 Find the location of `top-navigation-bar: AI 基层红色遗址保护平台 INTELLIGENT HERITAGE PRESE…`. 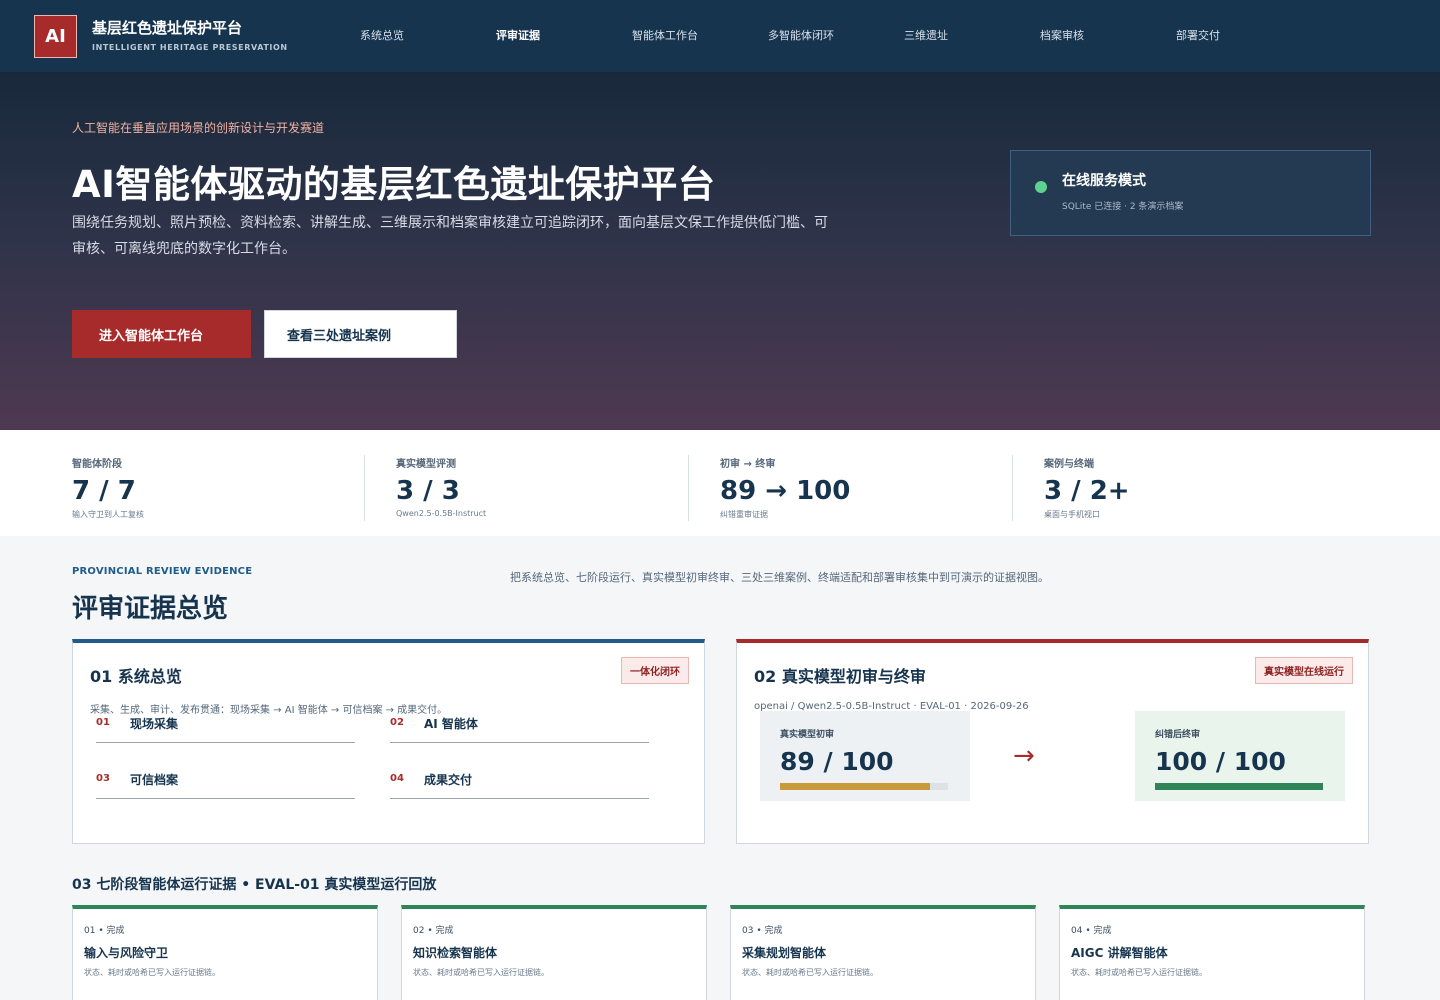

top-navigation-bar: AI 基层红色遗址保护平台 INTELLIGENT HERITAGE PRESE… is located at coordinates (720, 36).